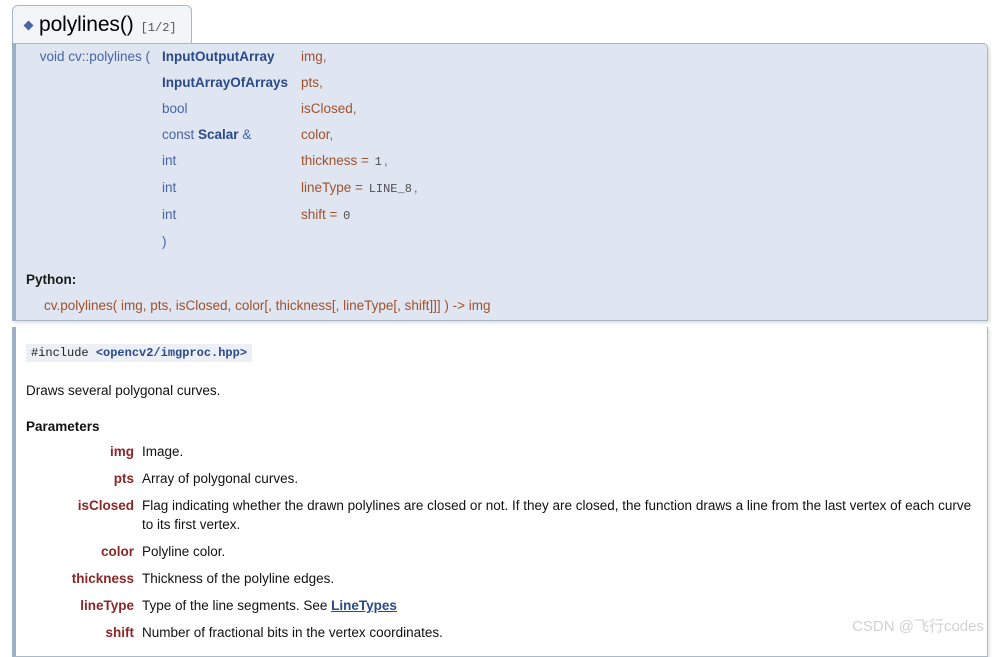  What do you see at coordinates (164, 241) in the screenshot?
I see `signature-close-paren: )` at bounding box center [164, 241].